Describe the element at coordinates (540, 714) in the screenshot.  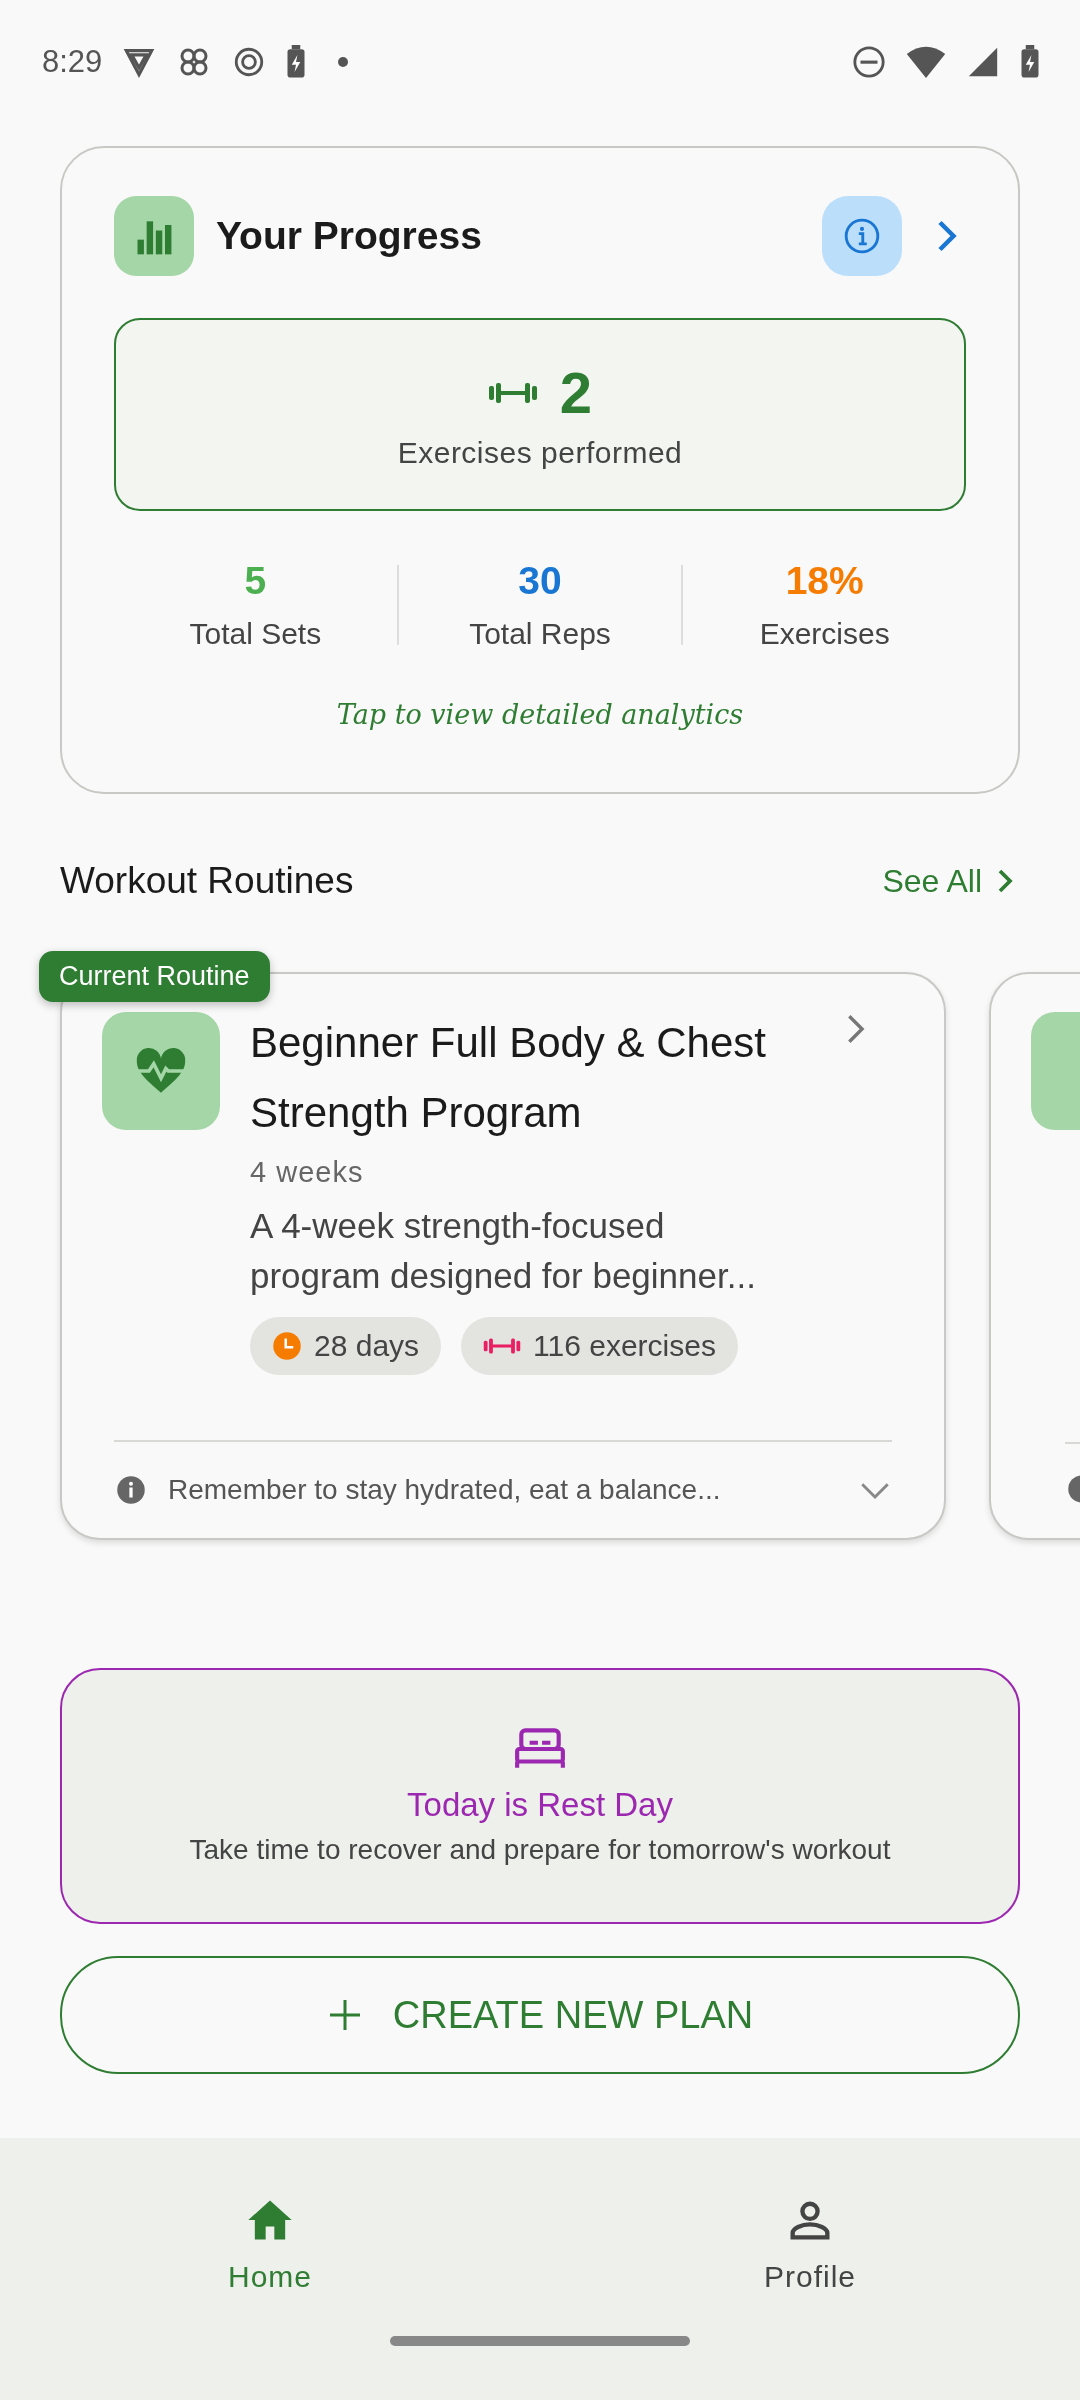
I see `analytics-link: Tap to view detailed analytics` at that location.